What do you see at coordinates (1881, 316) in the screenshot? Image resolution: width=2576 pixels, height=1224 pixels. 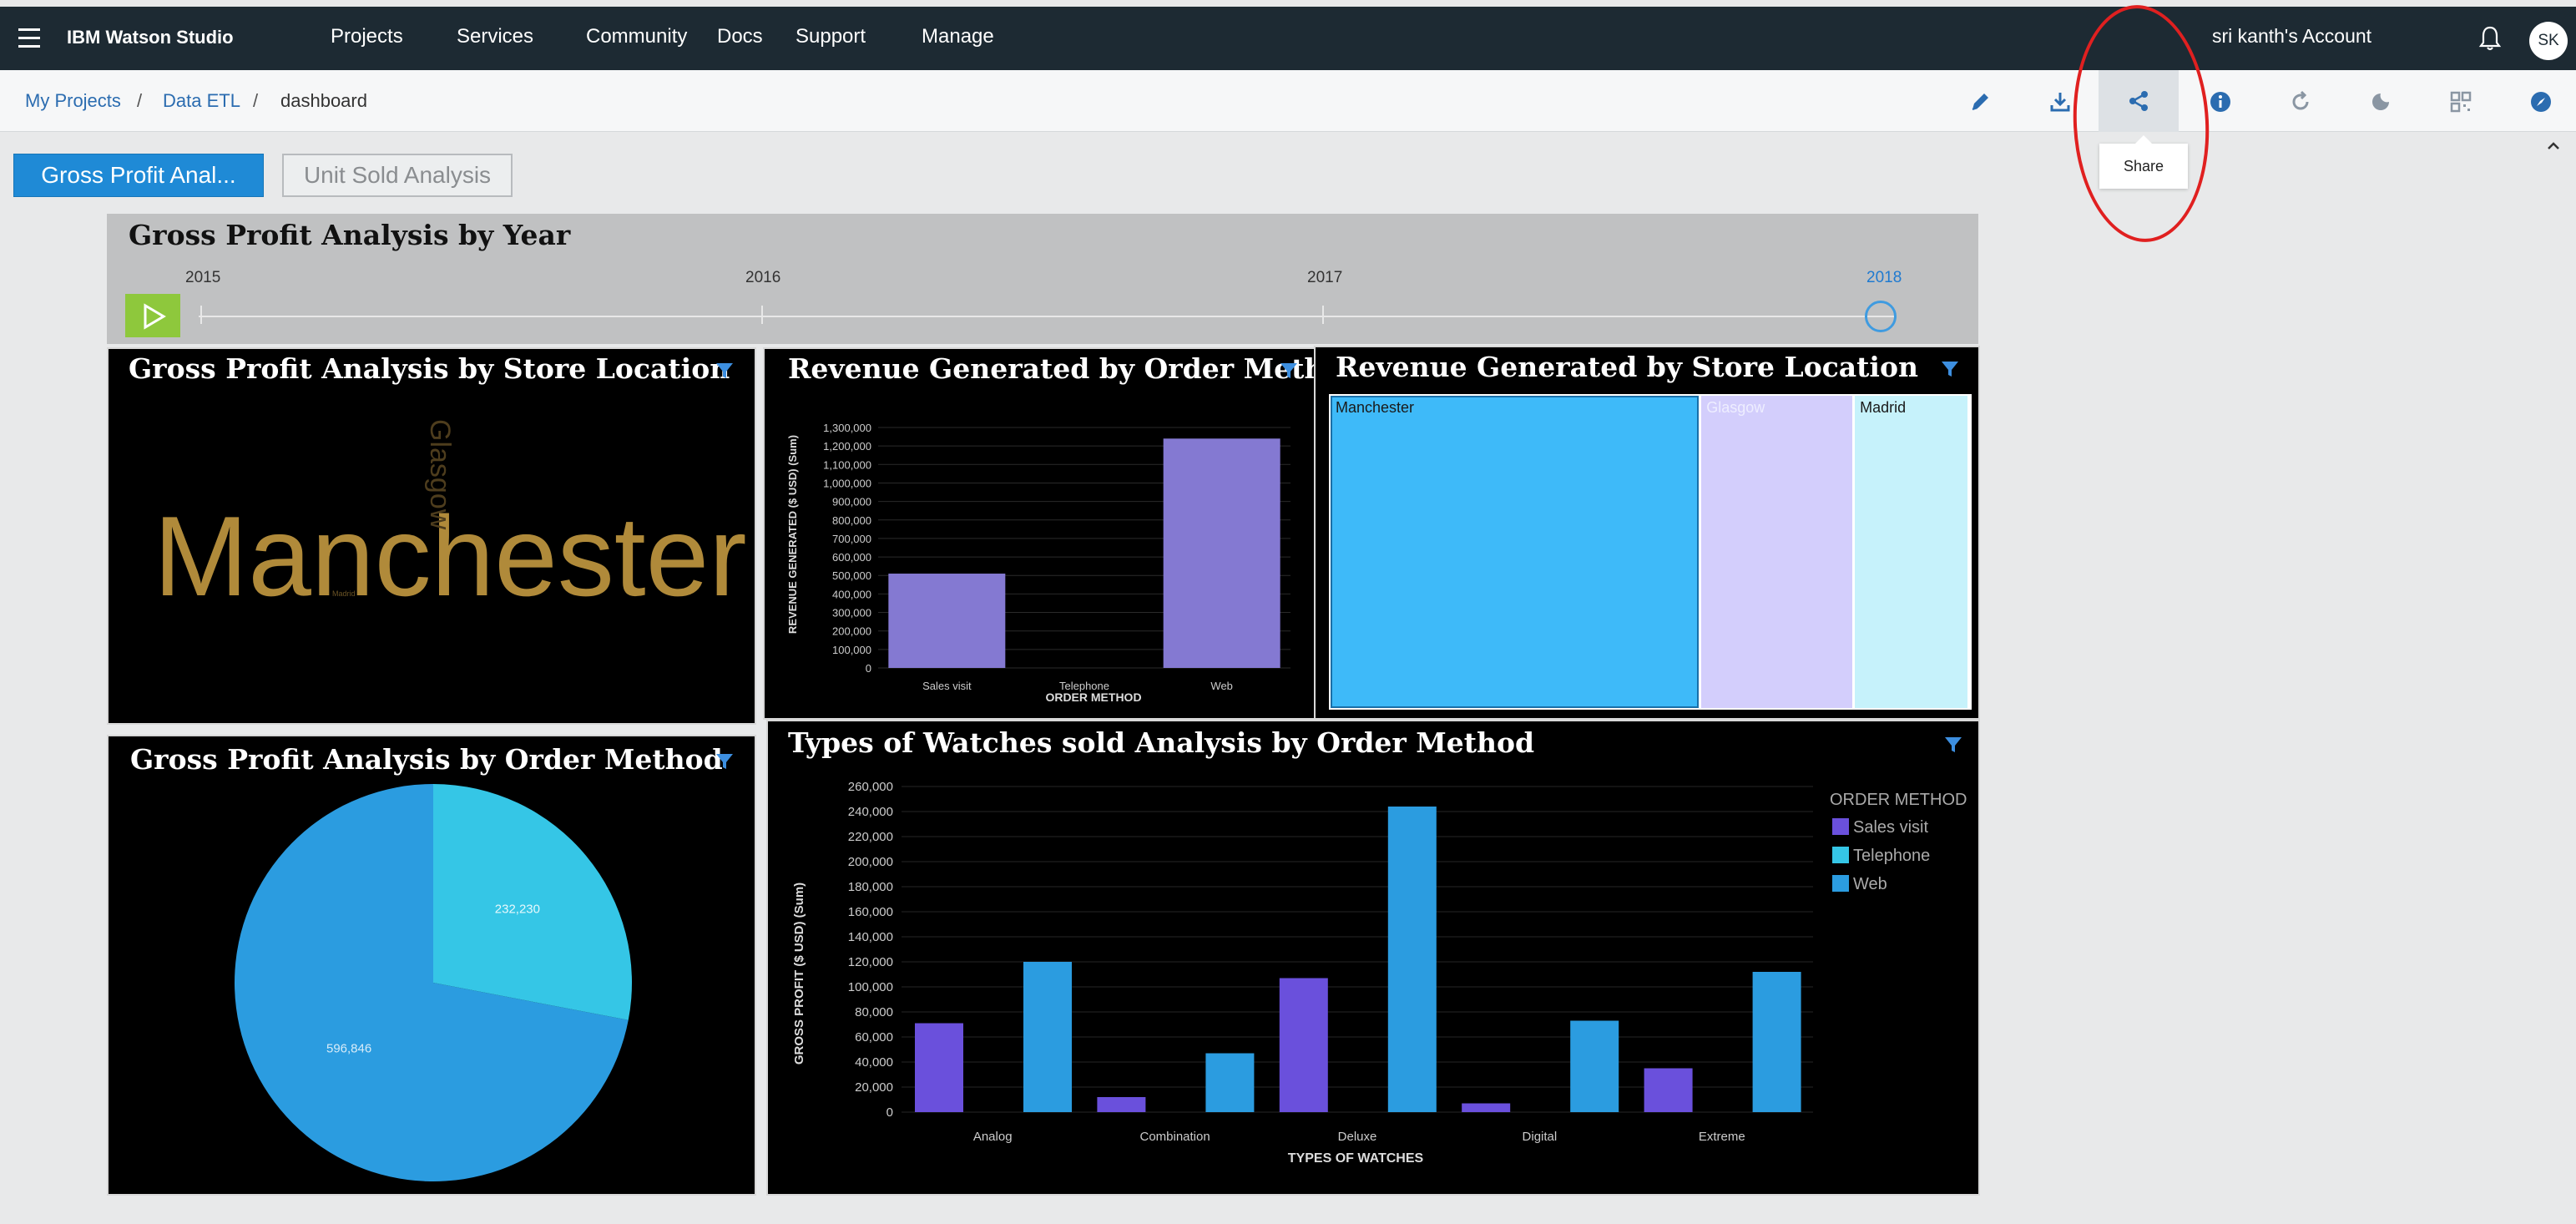 I see `year-slider-handle` at bounding box center [1881, 316].